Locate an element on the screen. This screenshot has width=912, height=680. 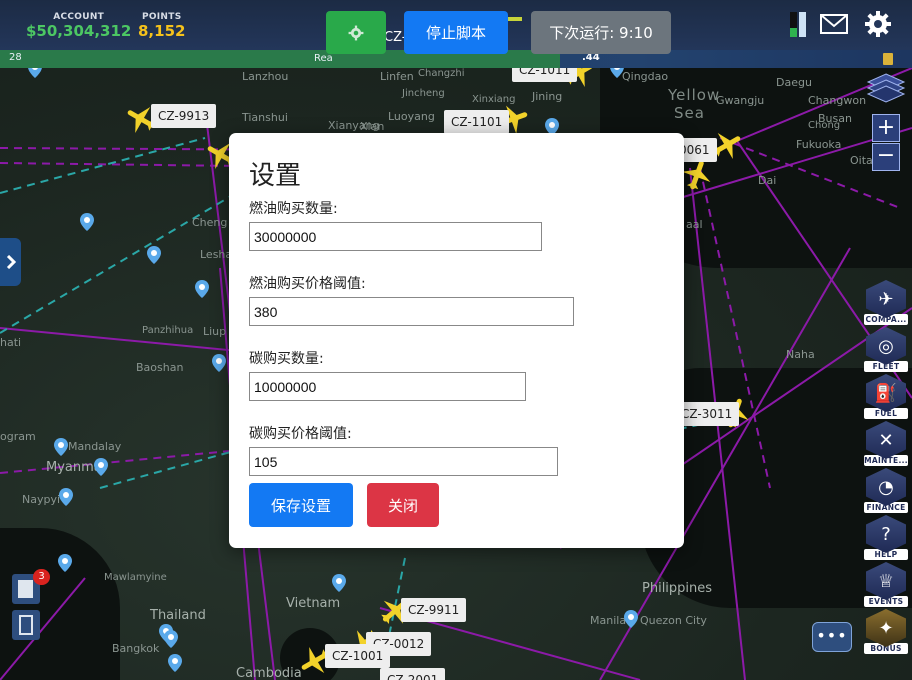
flight-tag: CZ-1001 is located at coordinates (358, 656).